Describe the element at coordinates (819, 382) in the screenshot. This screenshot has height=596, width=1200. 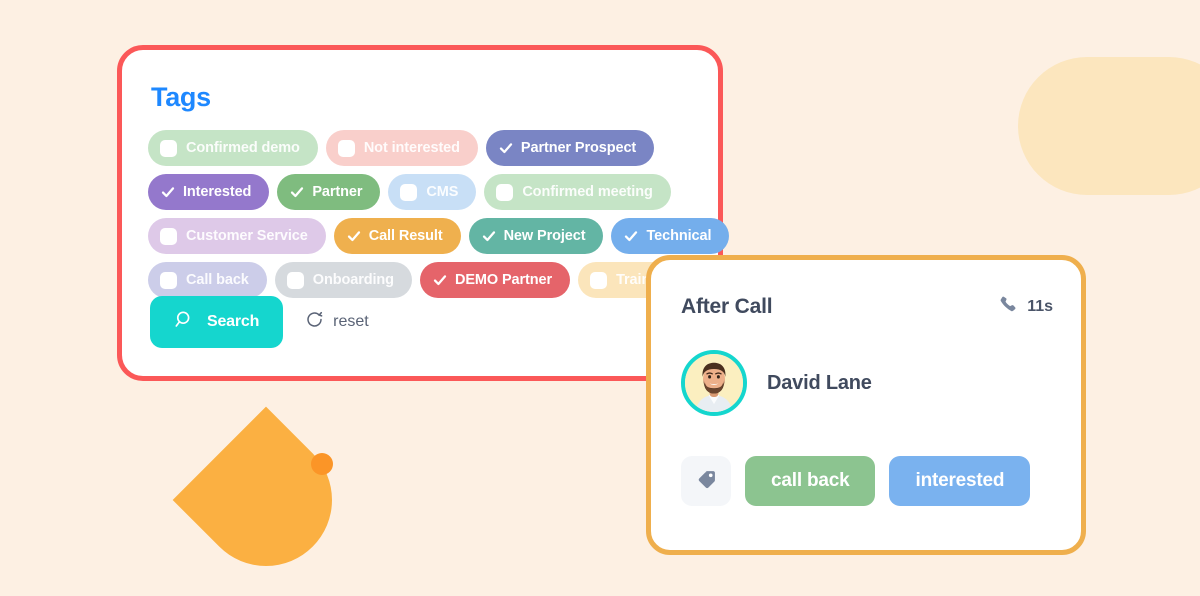
I see `contact-name: David Lane` at that location.